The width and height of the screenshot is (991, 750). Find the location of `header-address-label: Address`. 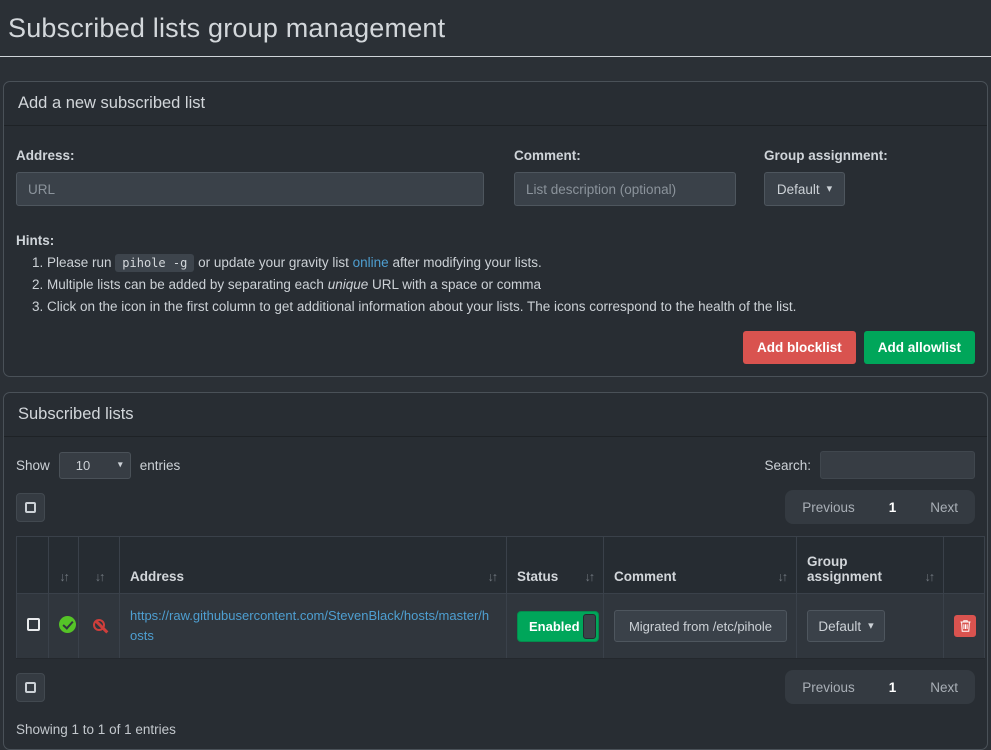

header-address-label: Address is located at coordinates (157, 576).